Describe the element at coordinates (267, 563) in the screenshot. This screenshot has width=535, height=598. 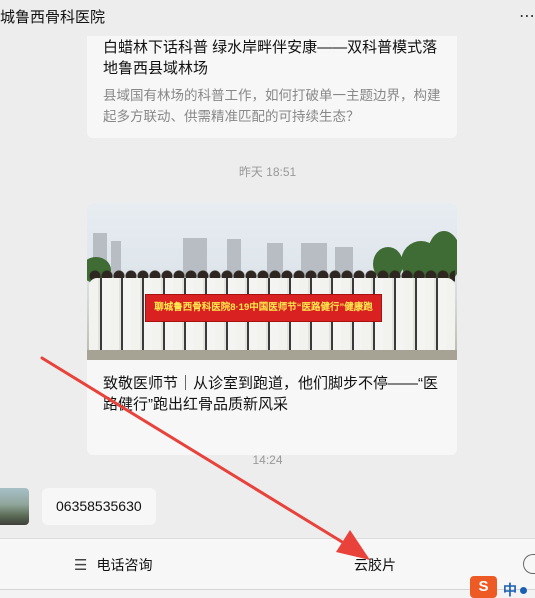
I see `bottom-menu-bar: ☰ 电话咨询 云胶片` at that location.